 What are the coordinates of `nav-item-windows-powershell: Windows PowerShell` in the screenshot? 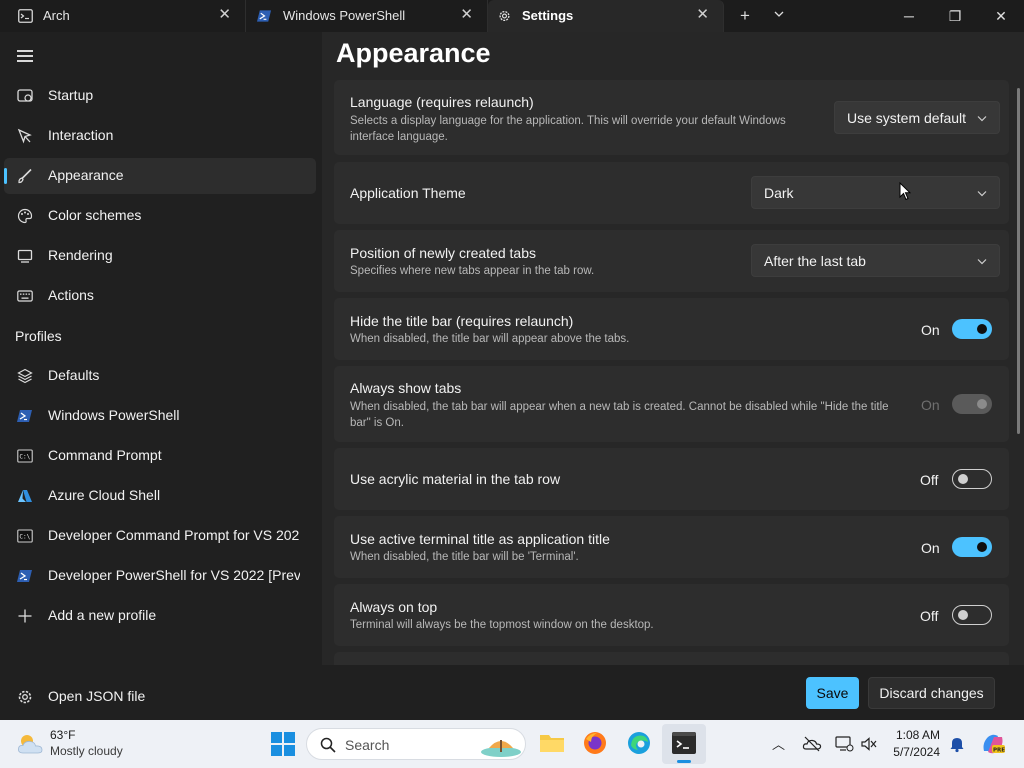 It's located at (160, 416).